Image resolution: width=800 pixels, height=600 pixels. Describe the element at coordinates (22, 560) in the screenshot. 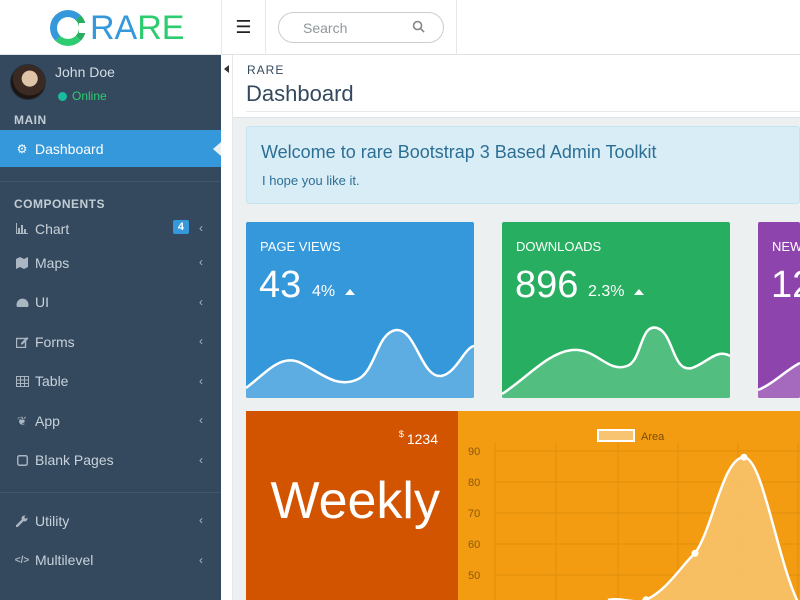

I see `code-icon: </>` at that location.